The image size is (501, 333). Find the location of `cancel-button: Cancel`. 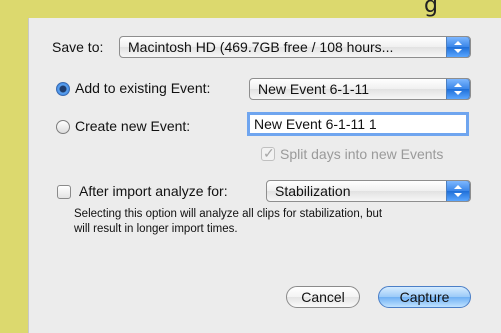

cancel-button: Cancel is located at coordinates (323, 297).